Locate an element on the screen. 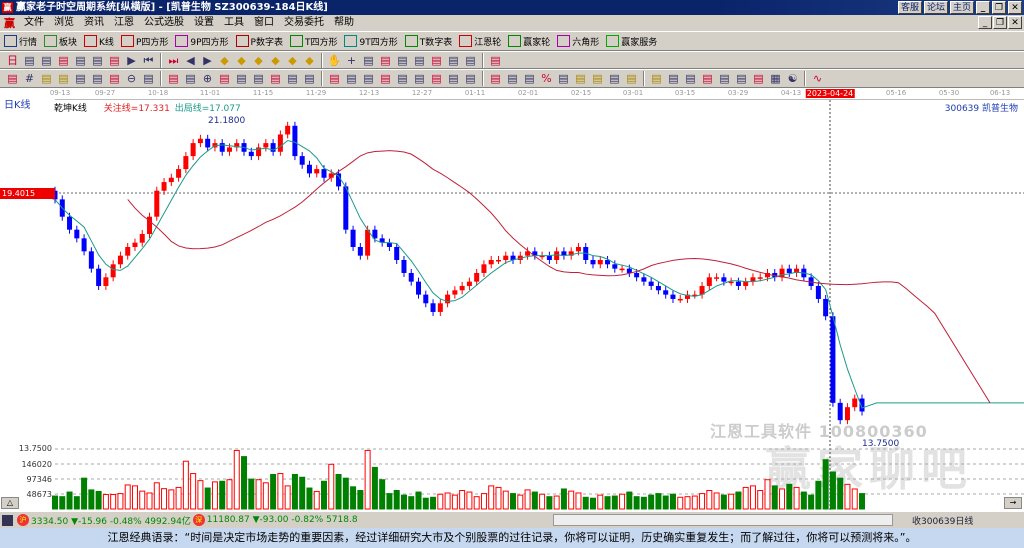 This screenshot has height=548, width=1024. toolbar-button: P数字表 is located at coordinates (259, 41).